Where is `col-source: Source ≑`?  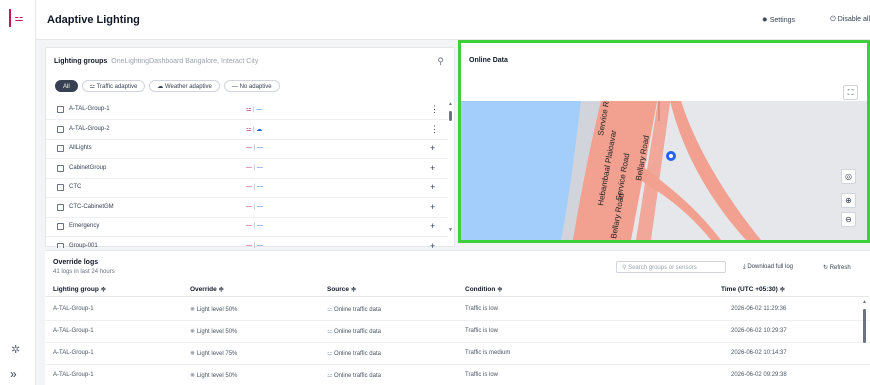
col-source: Source ≑ is located at coordinates (341, 289).